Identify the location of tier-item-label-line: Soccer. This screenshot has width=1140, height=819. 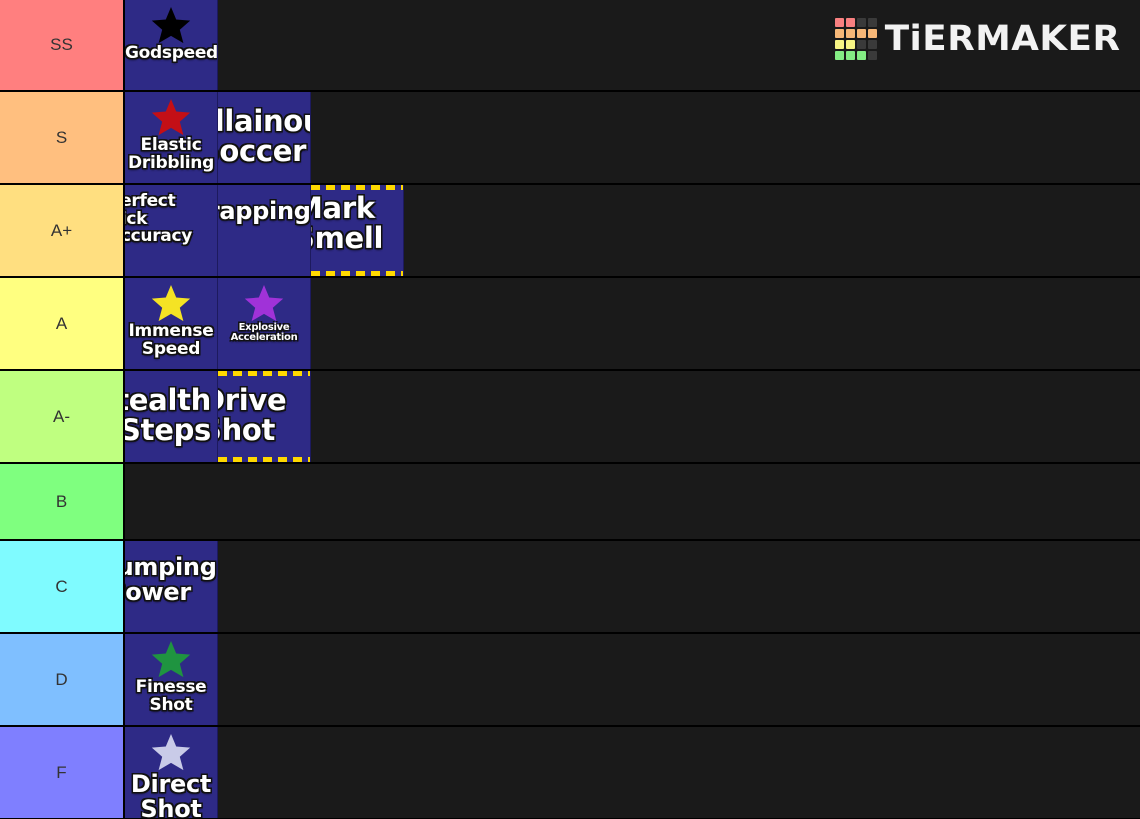
(262, 151).